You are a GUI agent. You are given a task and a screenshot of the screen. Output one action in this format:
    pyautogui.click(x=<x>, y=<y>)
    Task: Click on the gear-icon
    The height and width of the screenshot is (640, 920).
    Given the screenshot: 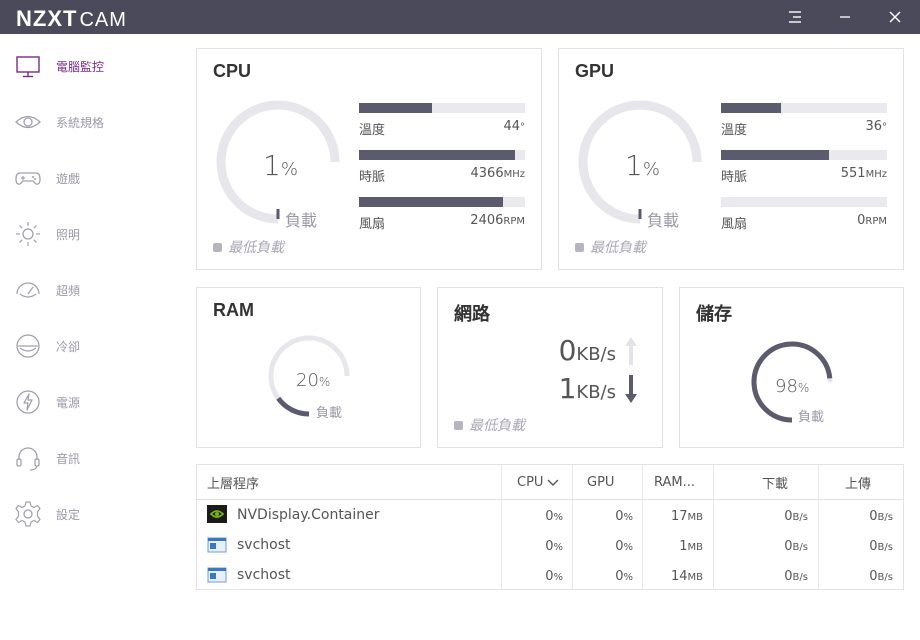 What is the action you would take?
    pyautogui.click(x=28, y=514)
    